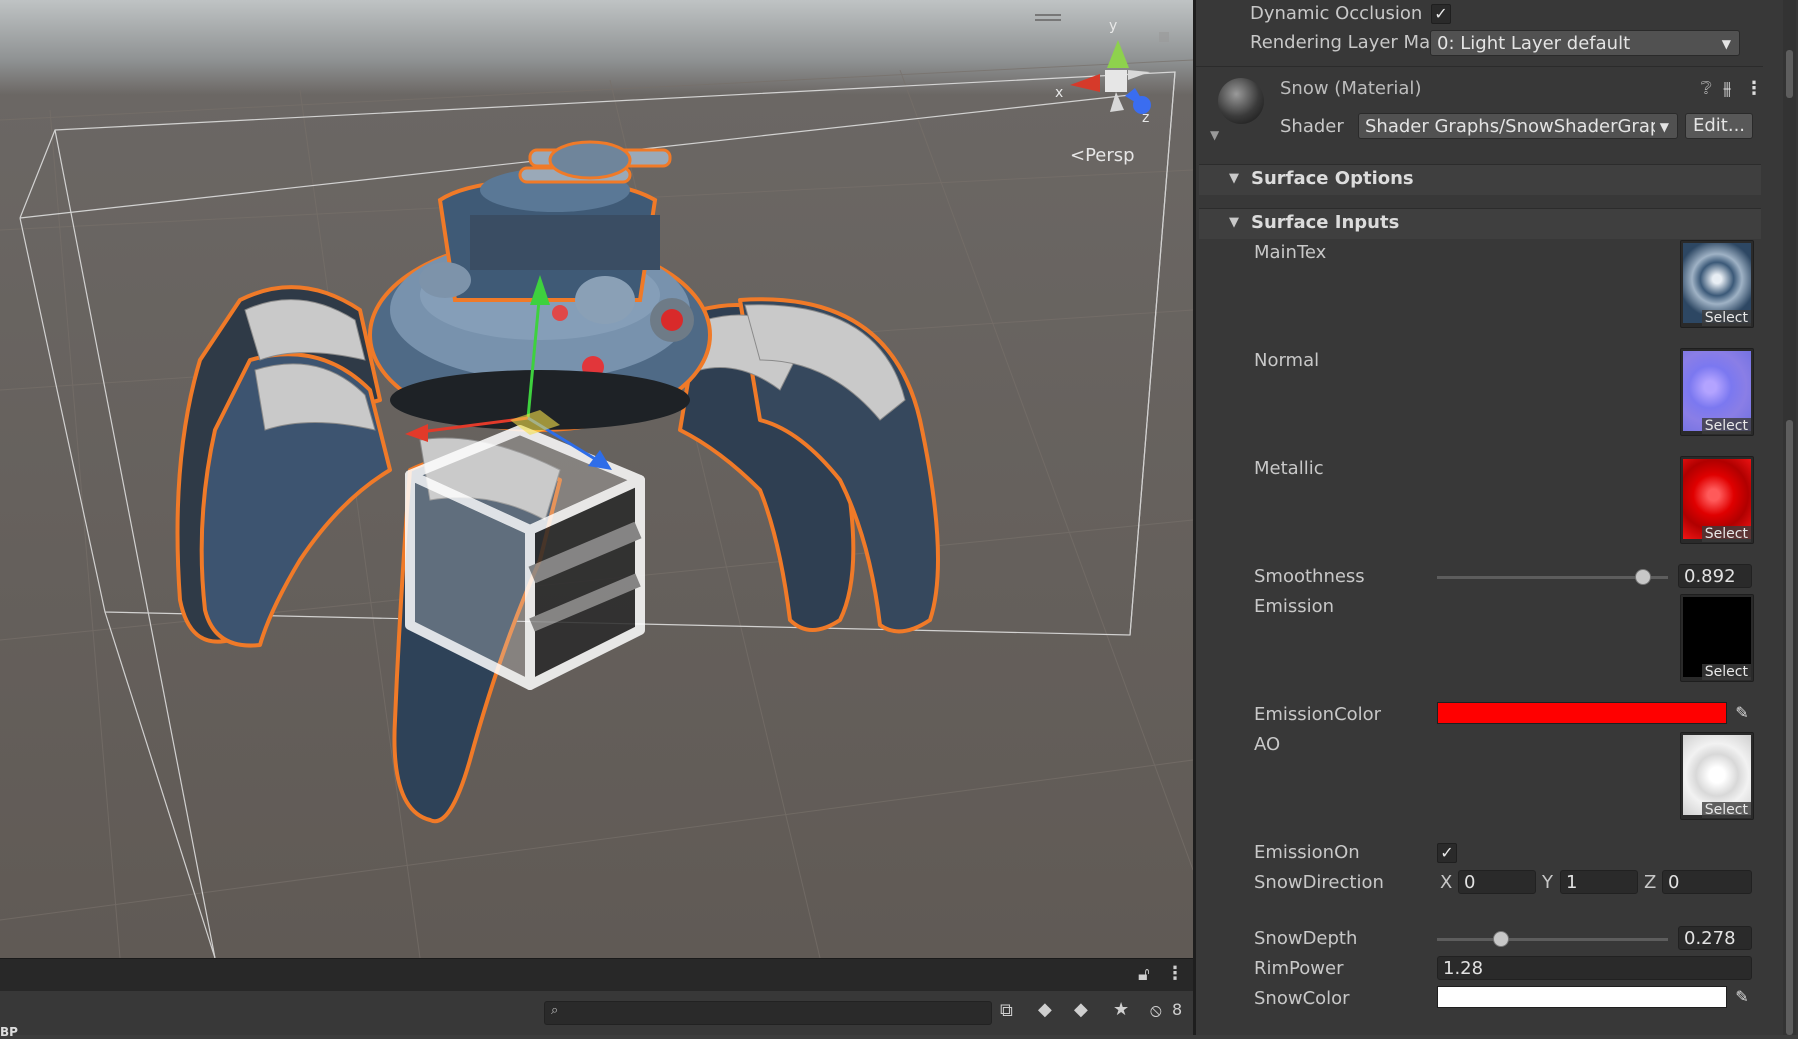 The height and width of the screenshot is (1039, 1798). I want to click on gizmo-z-label: z, so click(1145, 118).